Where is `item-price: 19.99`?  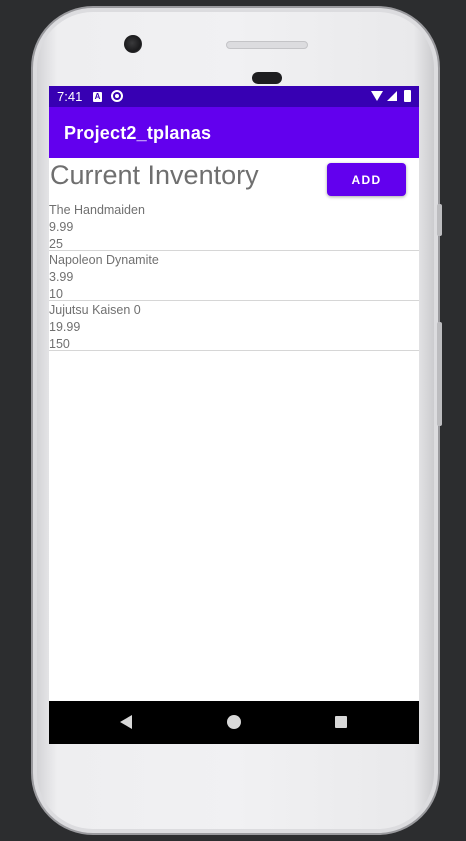 item-price: 19.99 is located at coordinates (65, 327).